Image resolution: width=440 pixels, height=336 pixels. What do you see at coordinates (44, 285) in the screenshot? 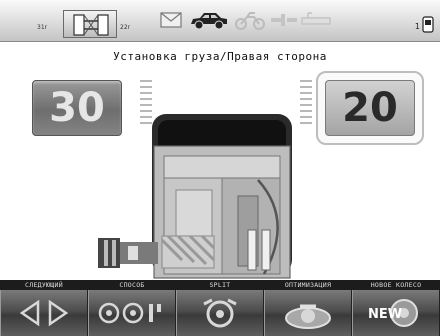
I see `label-next: СЛЕДУЮЩИЙ` at bounding box center [44, 285].